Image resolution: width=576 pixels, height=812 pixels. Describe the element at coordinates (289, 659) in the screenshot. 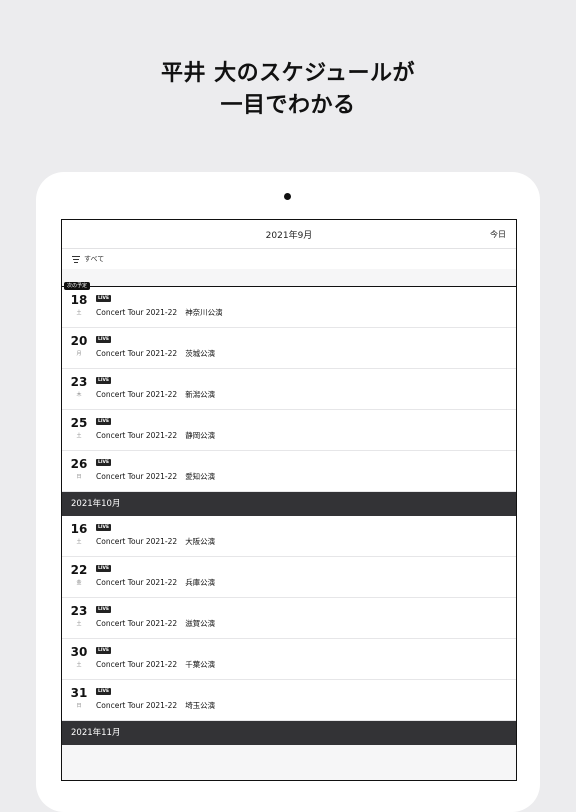

I see `event-row: 30 土 LIVE Concert Tour 2021-22 千葉公演` at that location.